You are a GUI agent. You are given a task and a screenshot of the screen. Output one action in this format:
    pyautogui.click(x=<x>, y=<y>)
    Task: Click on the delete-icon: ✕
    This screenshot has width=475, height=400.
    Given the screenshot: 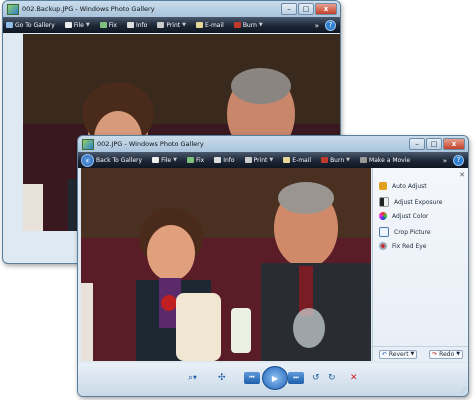 What is the action you would take?
    pyautogui.click(x=354, y=378)
    